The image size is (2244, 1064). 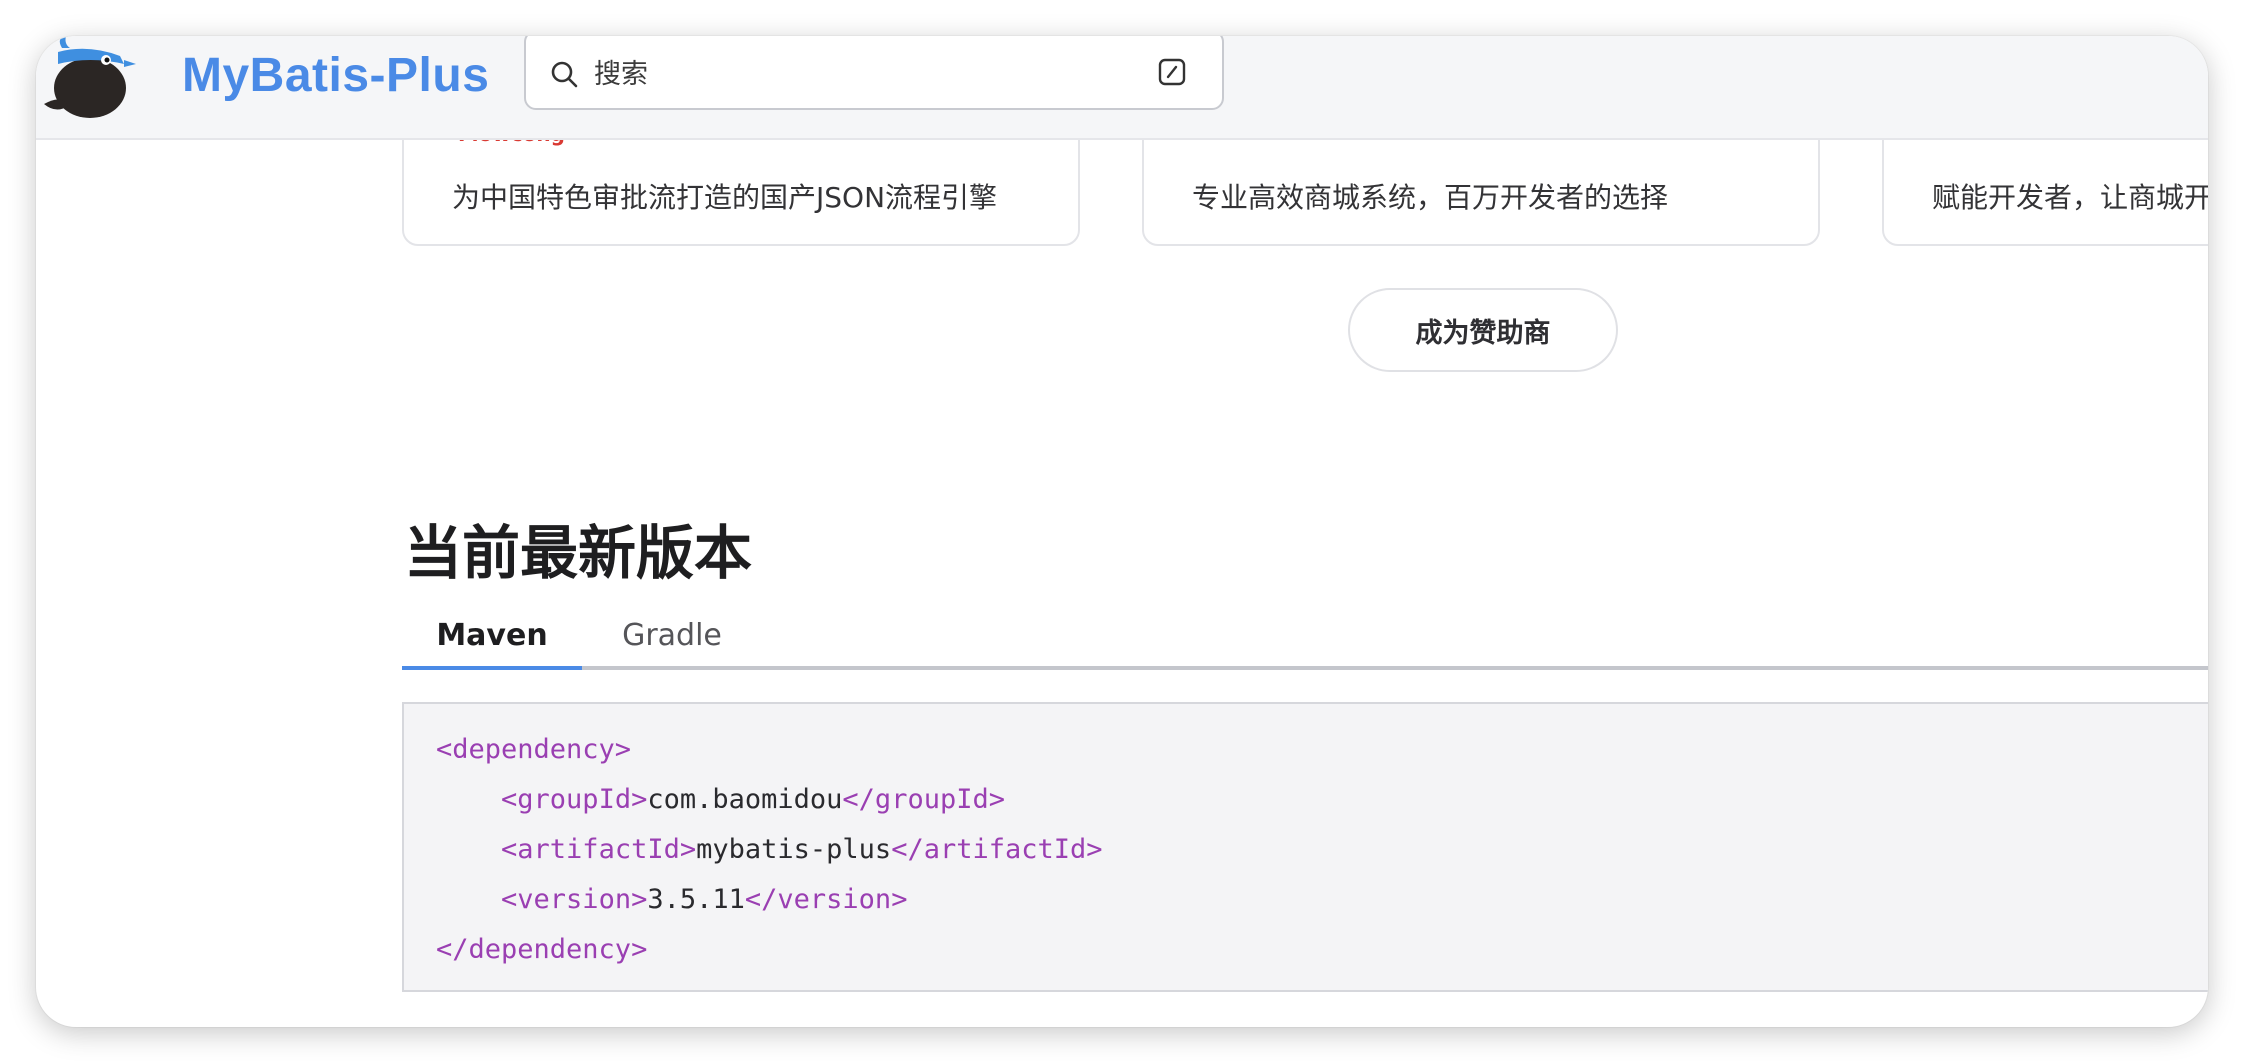 I want to click on search-box: 搜索, so click(x=874, y=73).